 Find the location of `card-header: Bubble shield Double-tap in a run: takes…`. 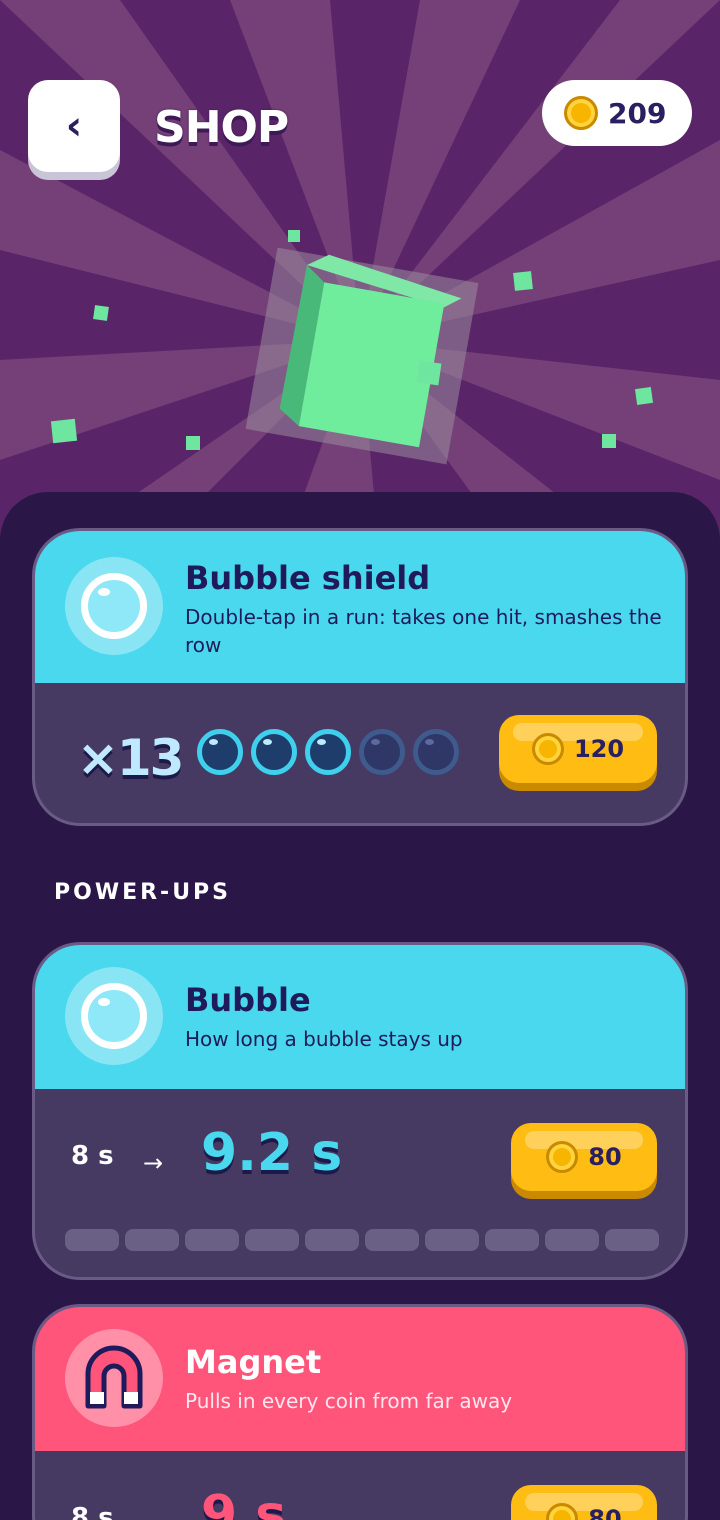

card-header: Bubble shield Double-tap in a run: takes… is located at coordinates (360, 607).